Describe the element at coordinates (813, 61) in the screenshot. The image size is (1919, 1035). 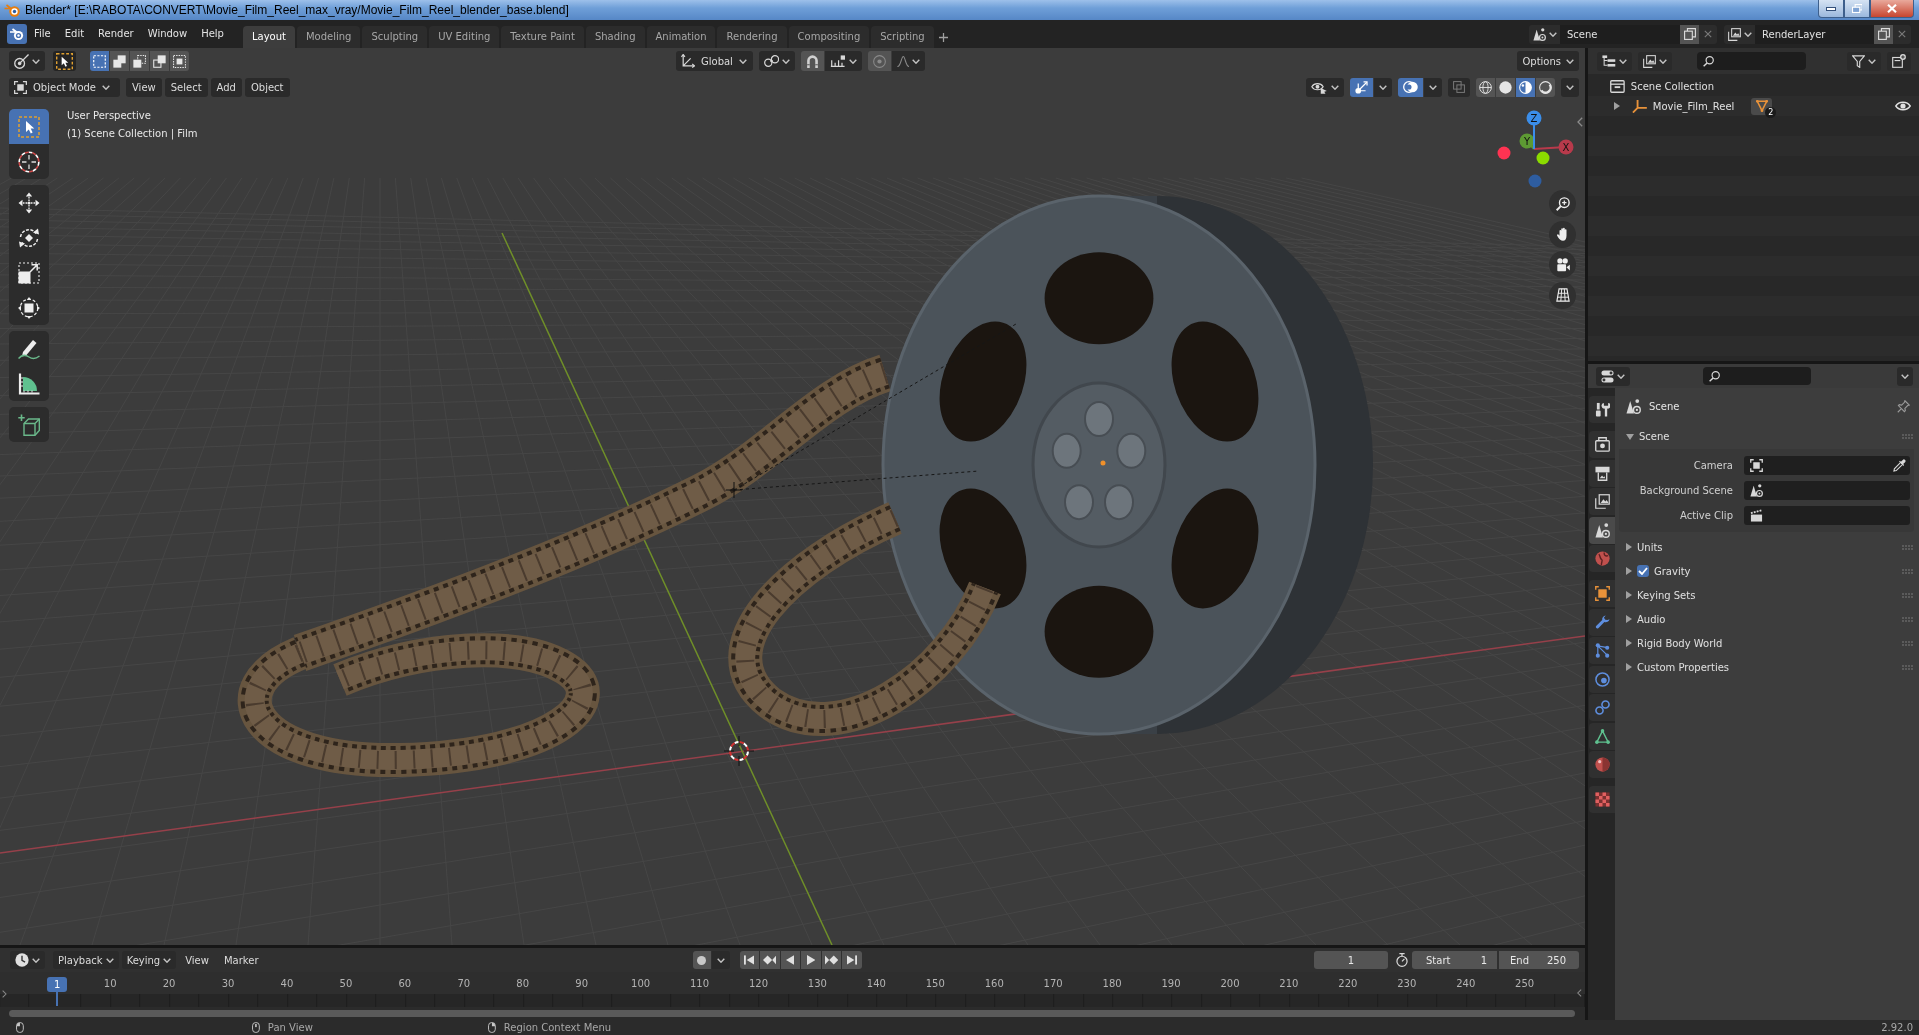
I see `snap-toggle` at that location.